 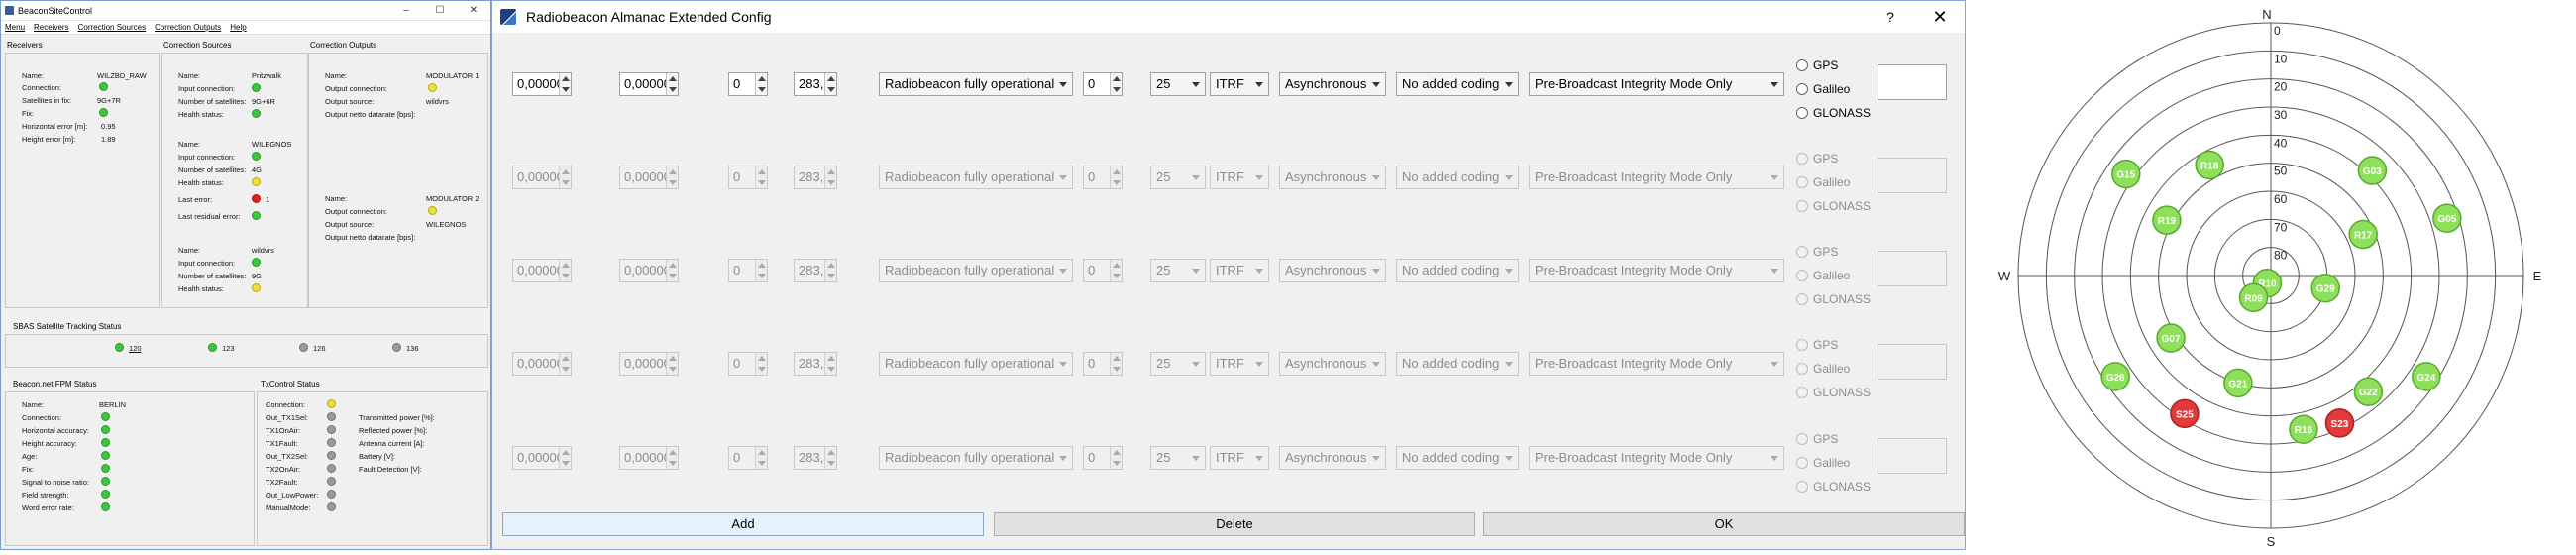 What do you see at coordinates (112, 27) in the screenshot?
I see `menu-correction-sources: Correction Sources` at bounding box center [112, 27].